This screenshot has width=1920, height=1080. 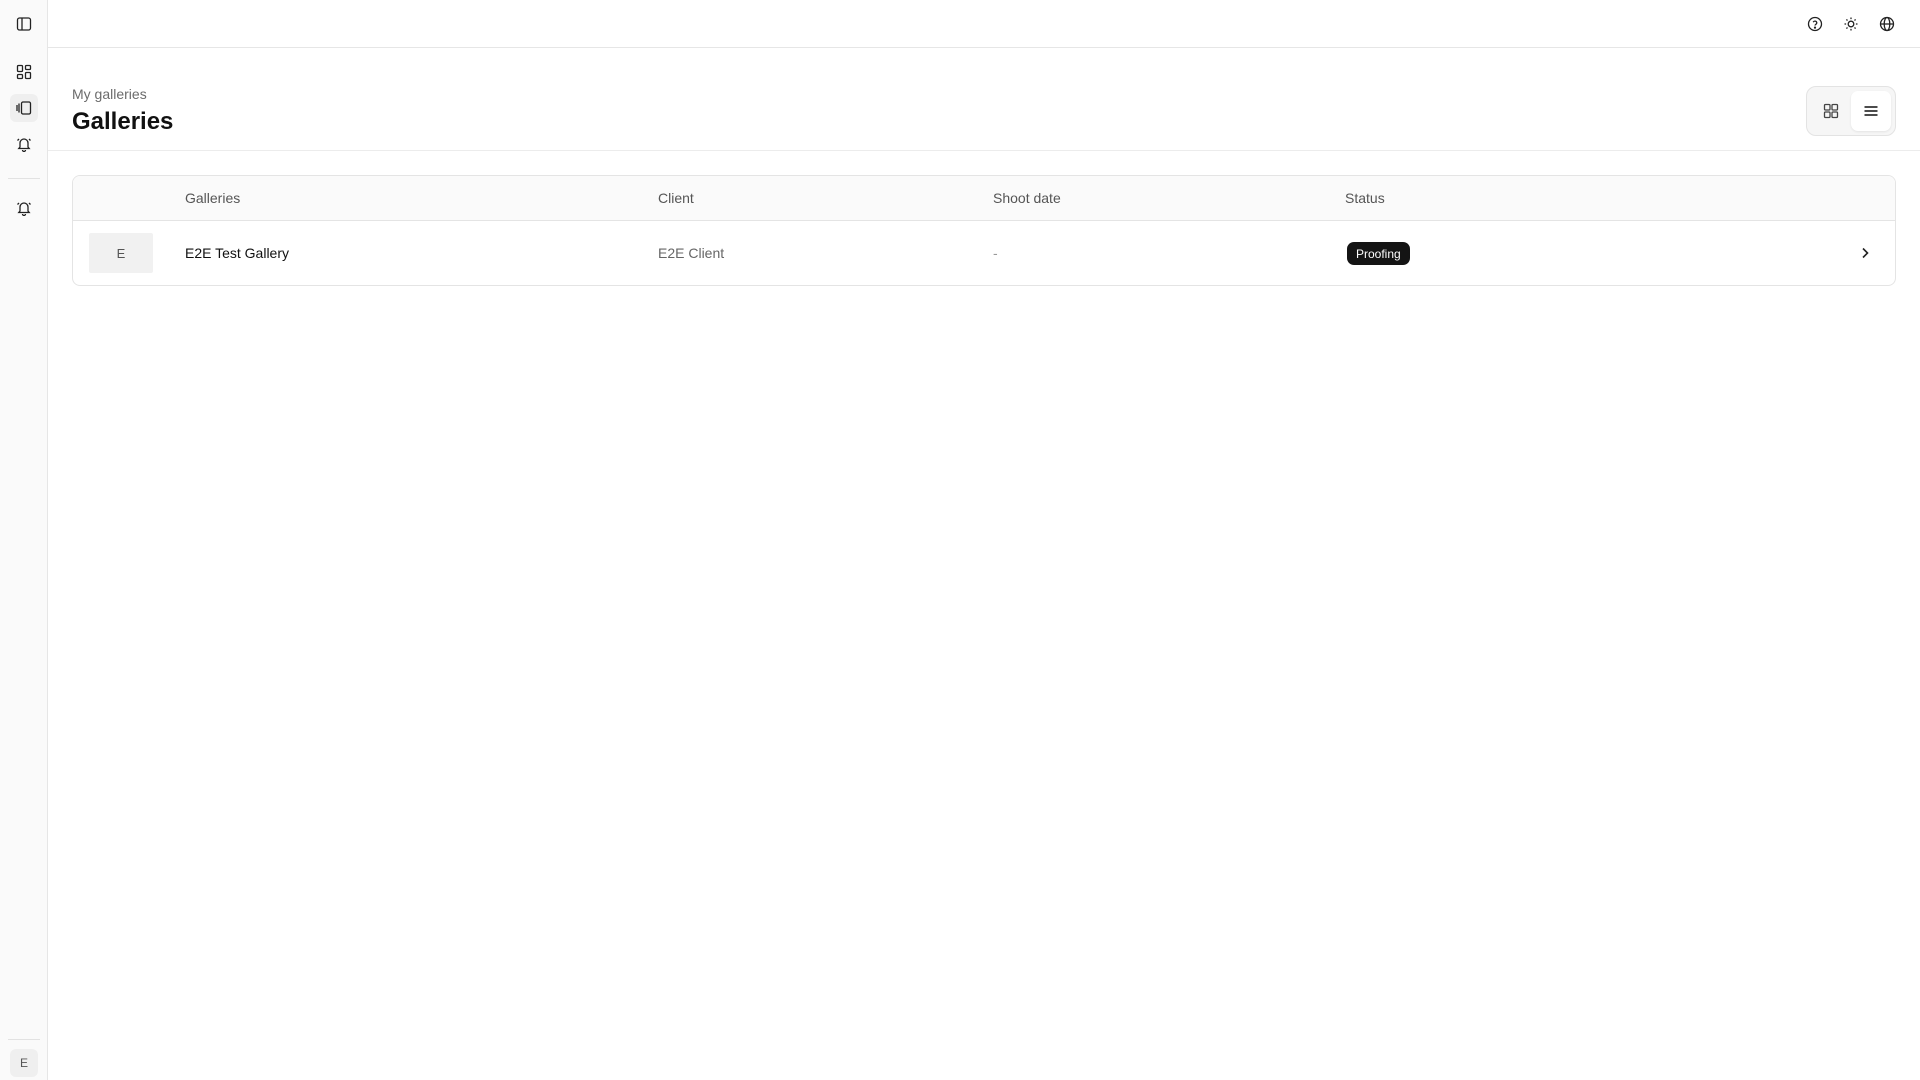 What do you see at coordinates (676, 198) in the screenshot?
I see `column-header-client: Client` at bounding box center [676, 198].